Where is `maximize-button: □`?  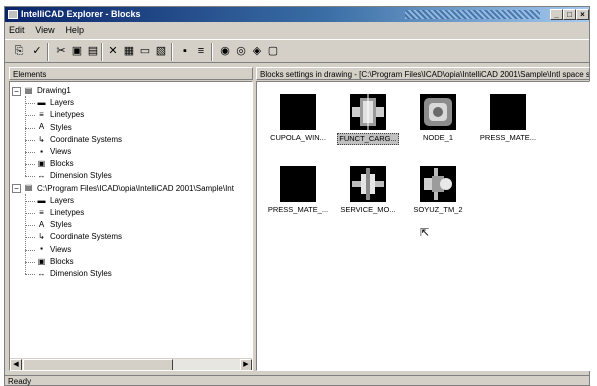 maximize-button: □ is located at coordinates (569, 14).